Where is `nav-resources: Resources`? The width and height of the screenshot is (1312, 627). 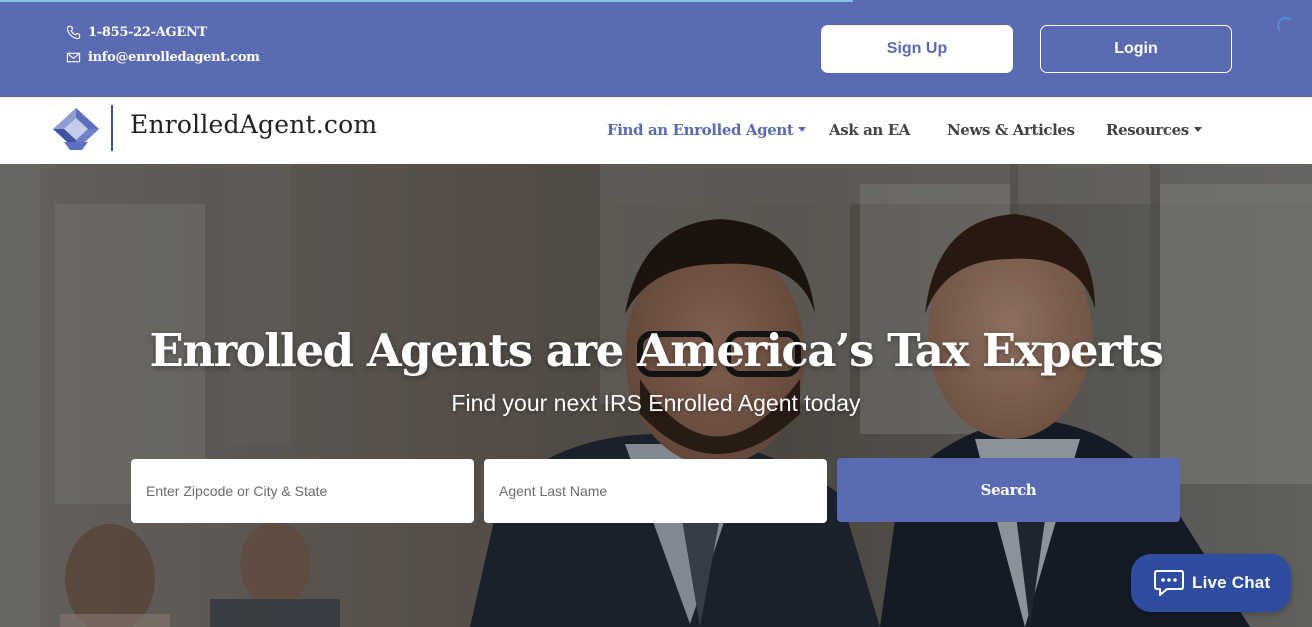 nav-resources: Resources is located at coordinates (1154, 130).